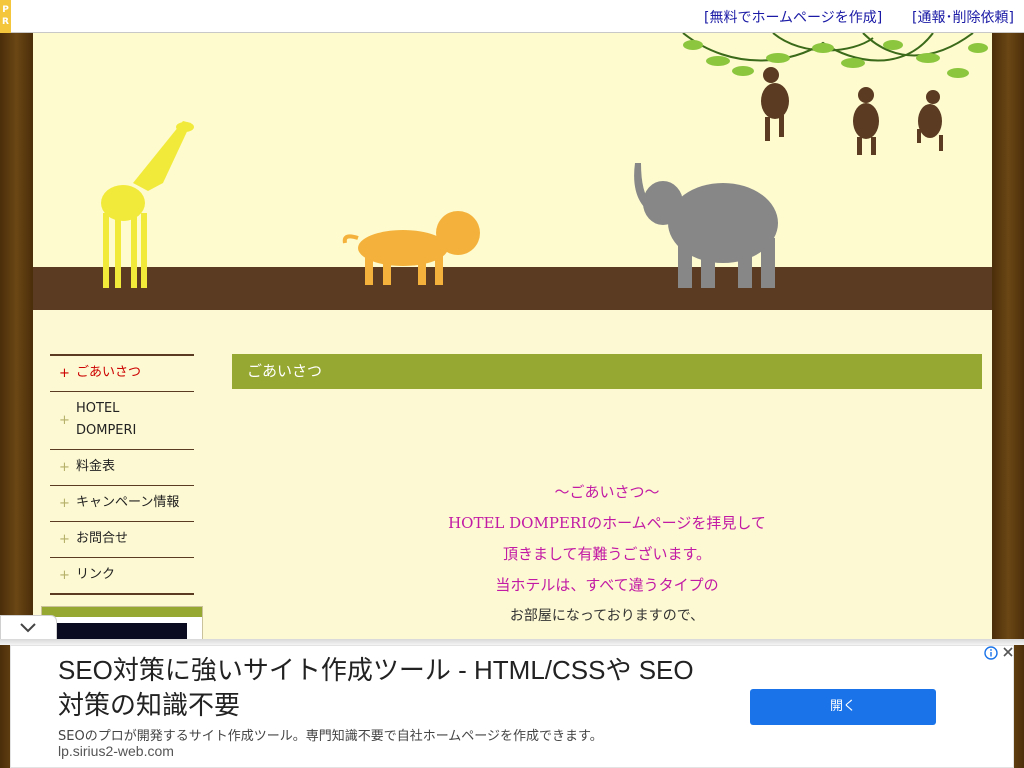 The height and width of the screenshot is (768, 1024). Describe the element at coordinates (607, 585) in the screenshot. I see `greeting-line: 当ホテルは、すべて違うタイプの` at that location.